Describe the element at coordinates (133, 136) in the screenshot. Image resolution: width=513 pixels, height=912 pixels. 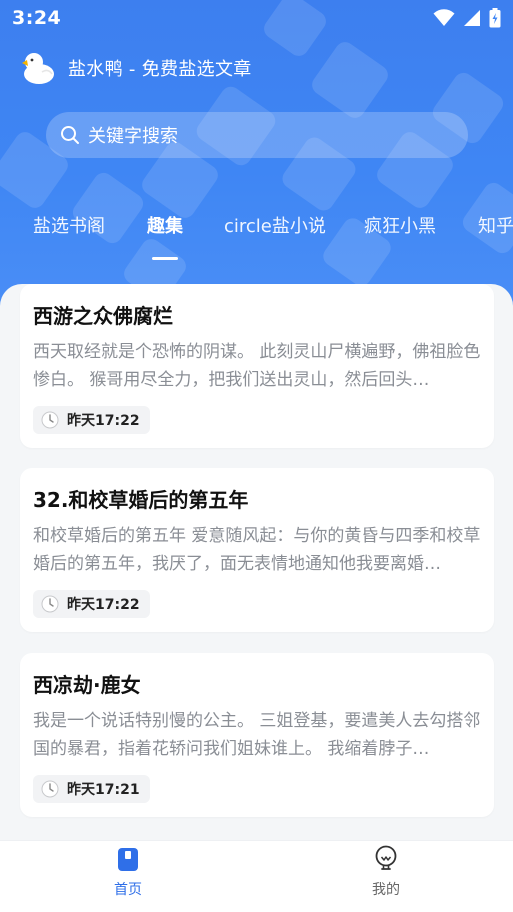
I see `search-placeholder: 关键字搜索` at that location.